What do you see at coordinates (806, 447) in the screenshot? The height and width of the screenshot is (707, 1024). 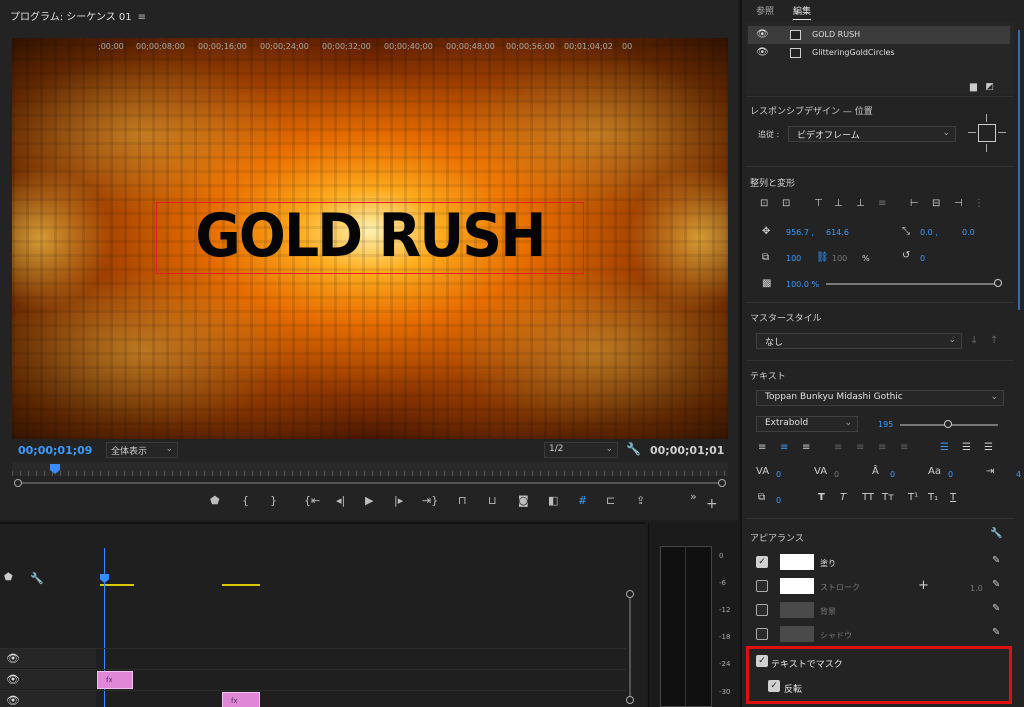 I see `align-text-right-icon: ≡` at bounding box center [806, 447].